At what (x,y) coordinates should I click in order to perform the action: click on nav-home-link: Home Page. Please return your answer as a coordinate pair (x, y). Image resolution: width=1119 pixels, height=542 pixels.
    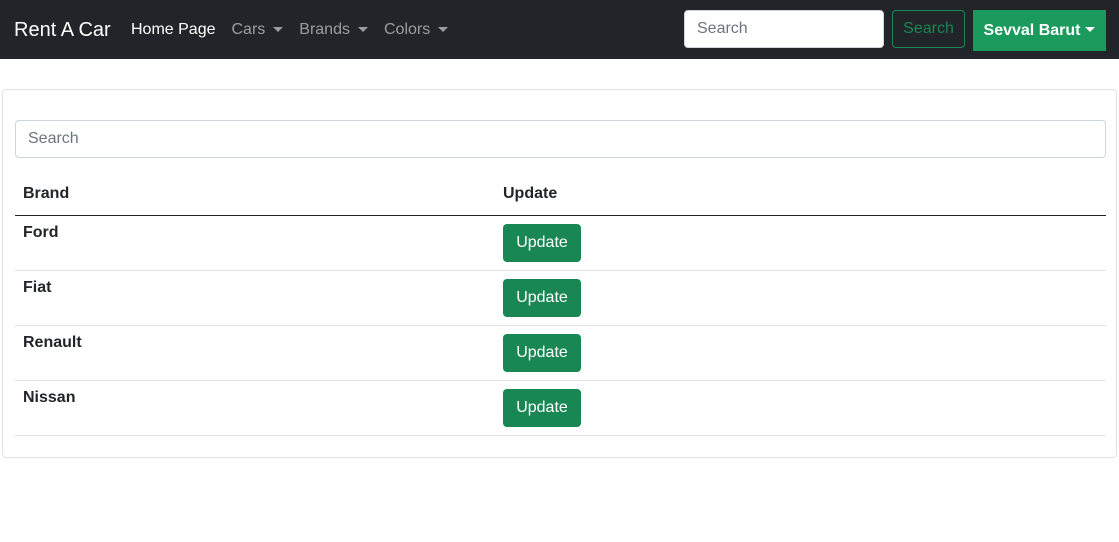
    Looking at the image, I should click on (173, 30).